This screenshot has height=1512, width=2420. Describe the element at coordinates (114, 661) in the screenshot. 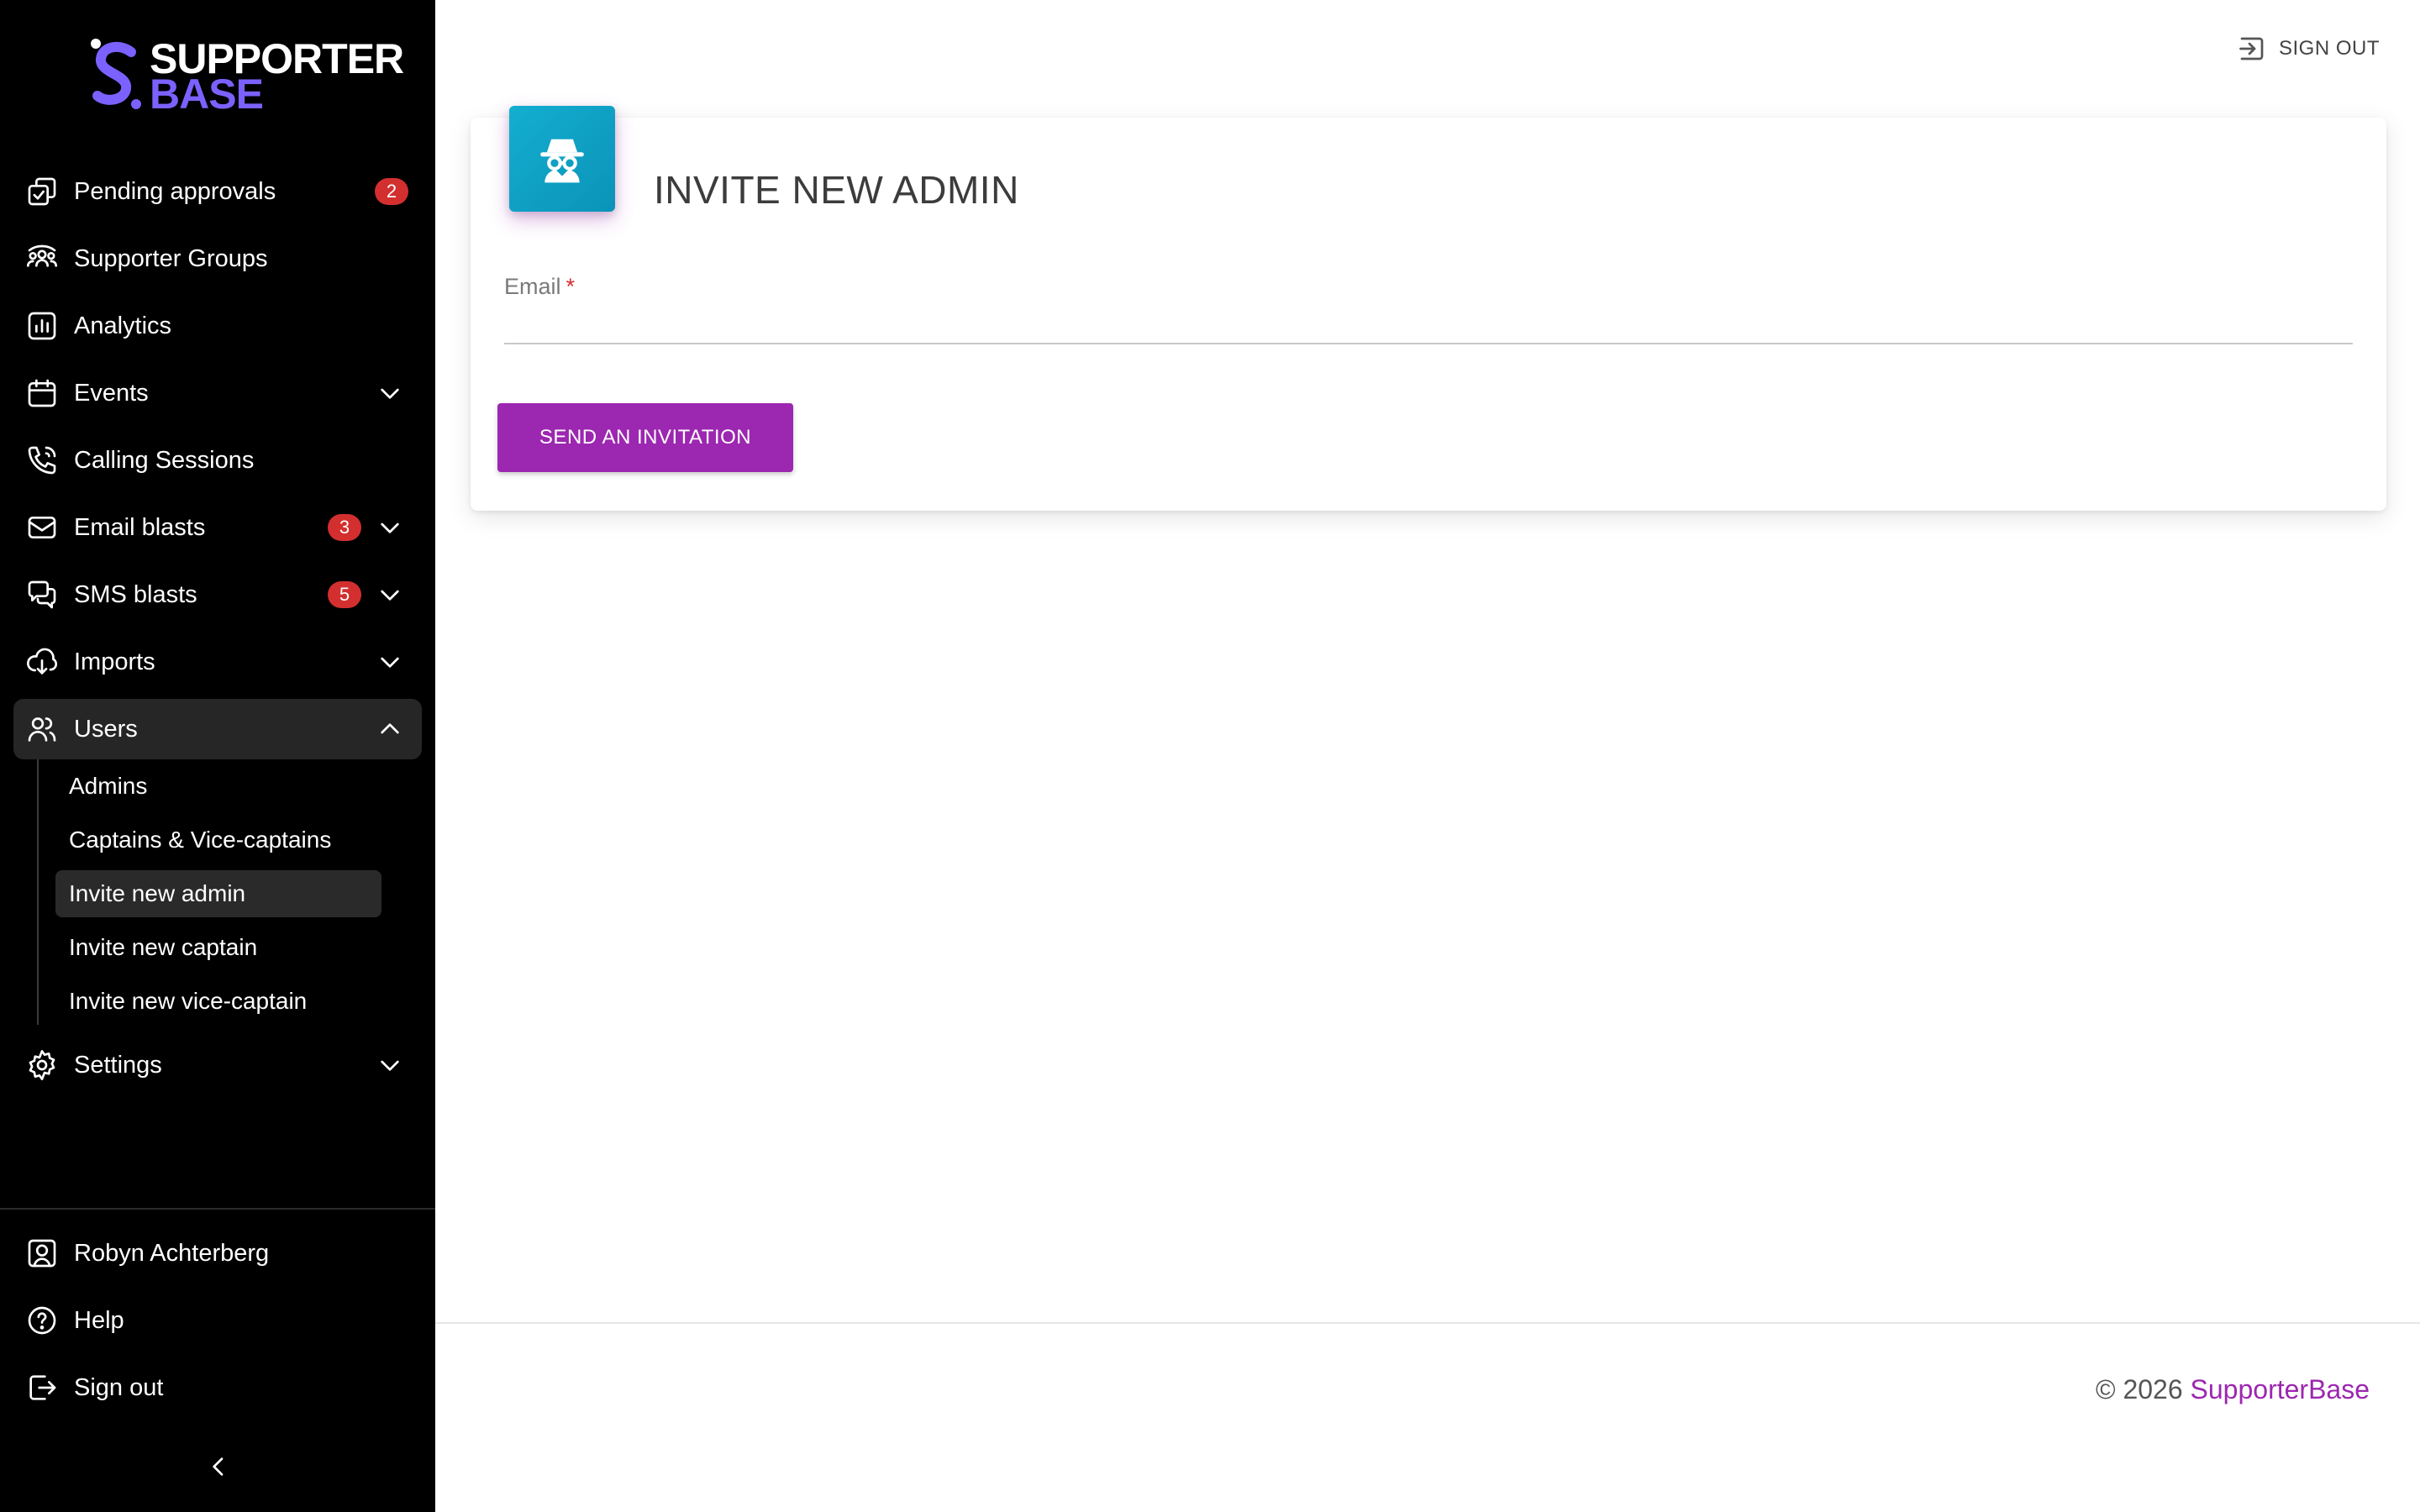

I see `sidebar-item-label: Imports` at that location.